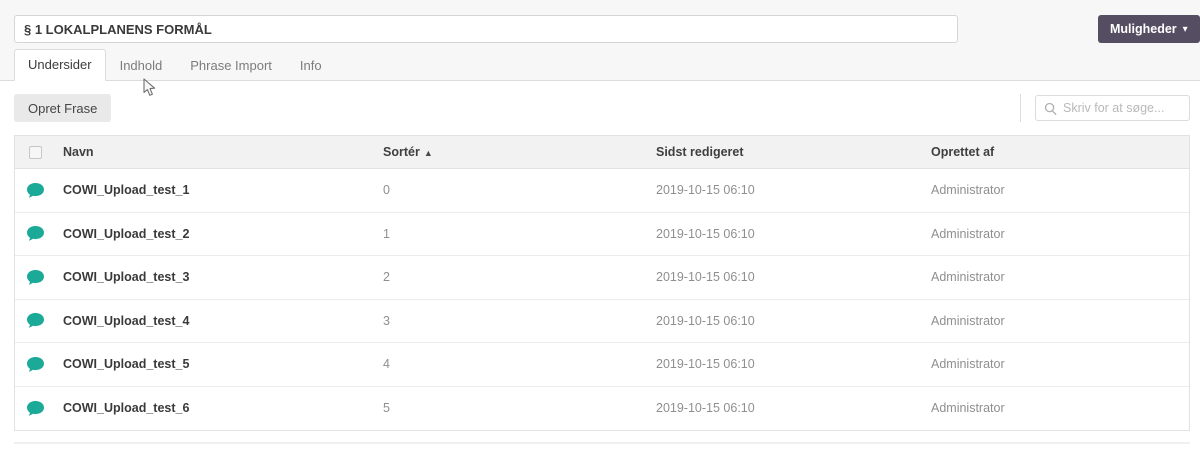 This screenshot has height=449, width=1200. Describe the element at coordinates (793, 152) in the screenshot. I see `column-header-sidst-redigeret: Sidst redigeret` at that location.